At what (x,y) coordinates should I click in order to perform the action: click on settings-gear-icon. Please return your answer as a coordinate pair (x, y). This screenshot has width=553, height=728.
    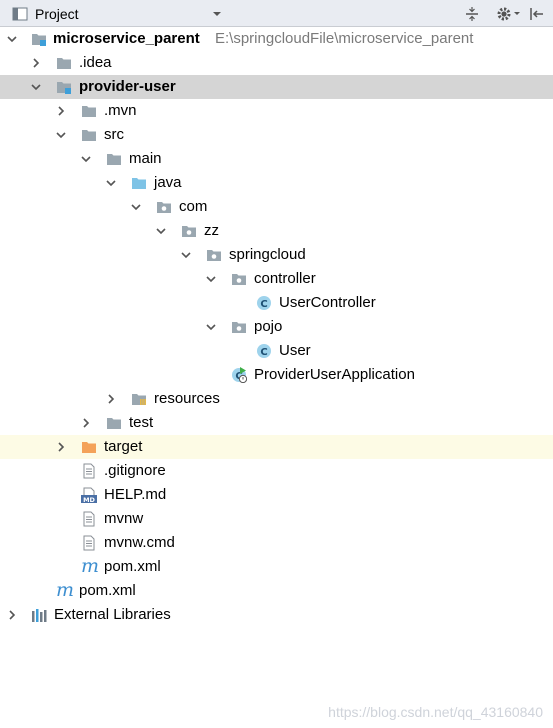
    Looking at the image, I should click on (504, 13).